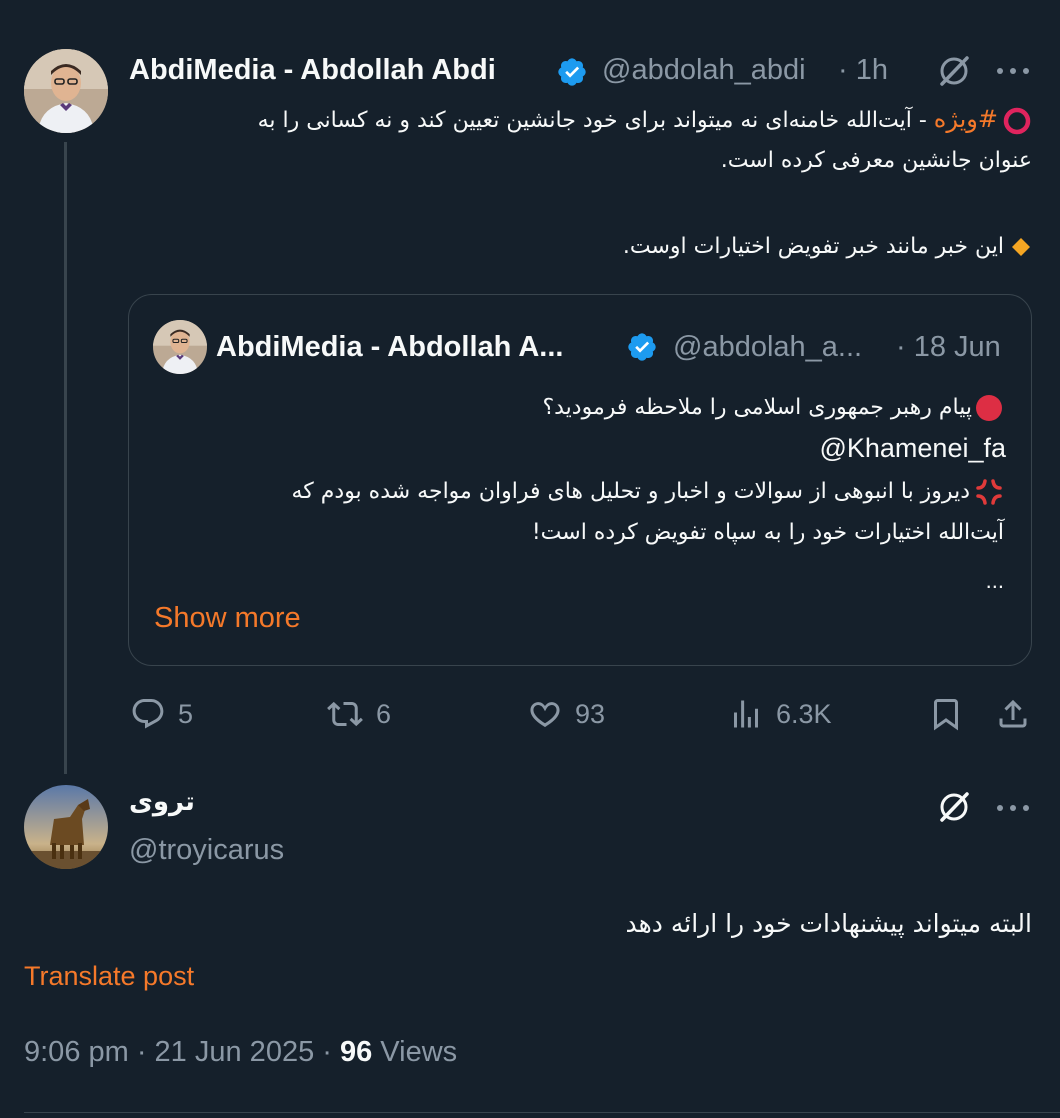  Describe the element at coordinates (356, 1052) in the screenshot. I see `views-number: 96` at that location.